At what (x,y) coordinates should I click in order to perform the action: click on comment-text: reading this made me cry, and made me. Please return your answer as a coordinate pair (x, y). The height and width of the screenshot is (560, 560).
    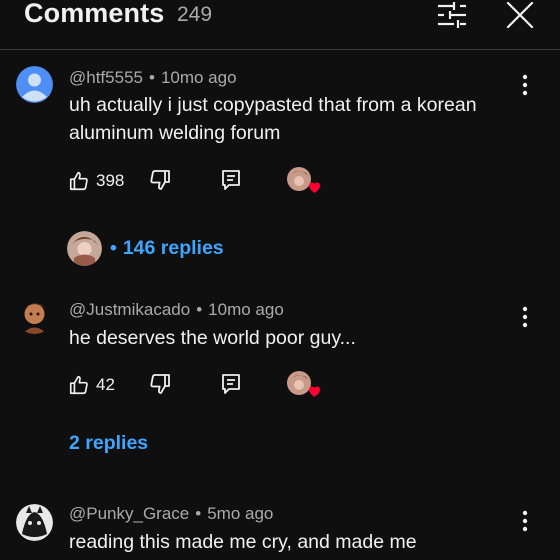
    Looking at the image, I should click on (243, 542).